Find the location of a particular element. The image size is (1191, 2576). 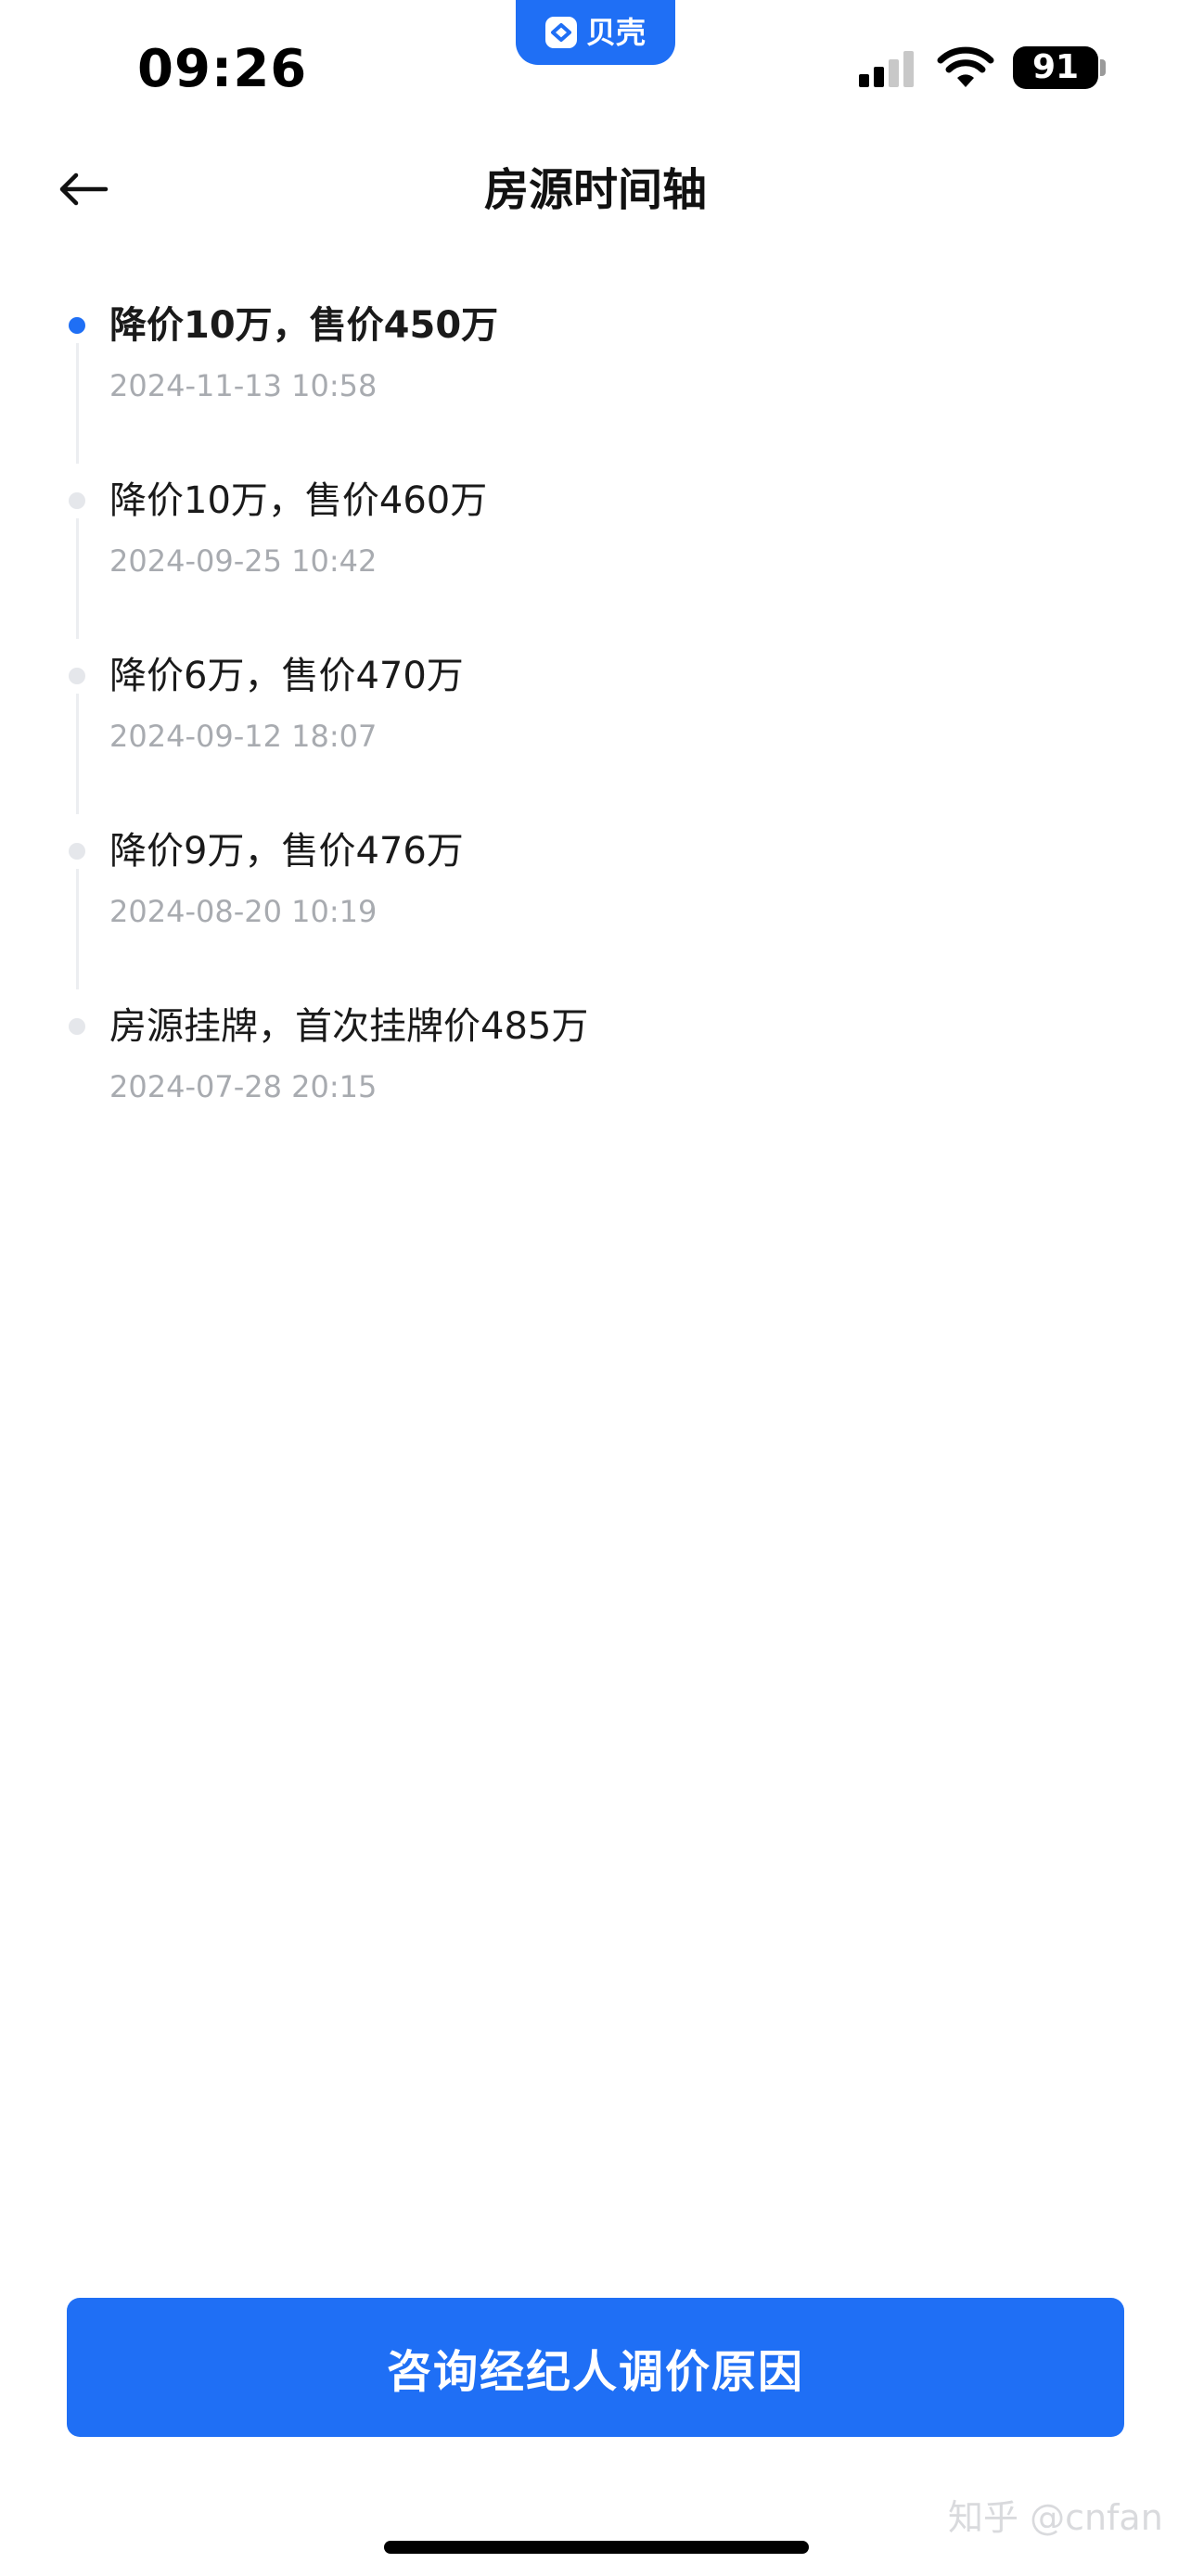

consult-agent-button: 咨询经纪人调价原因 is located at coordinates (595, 2367).